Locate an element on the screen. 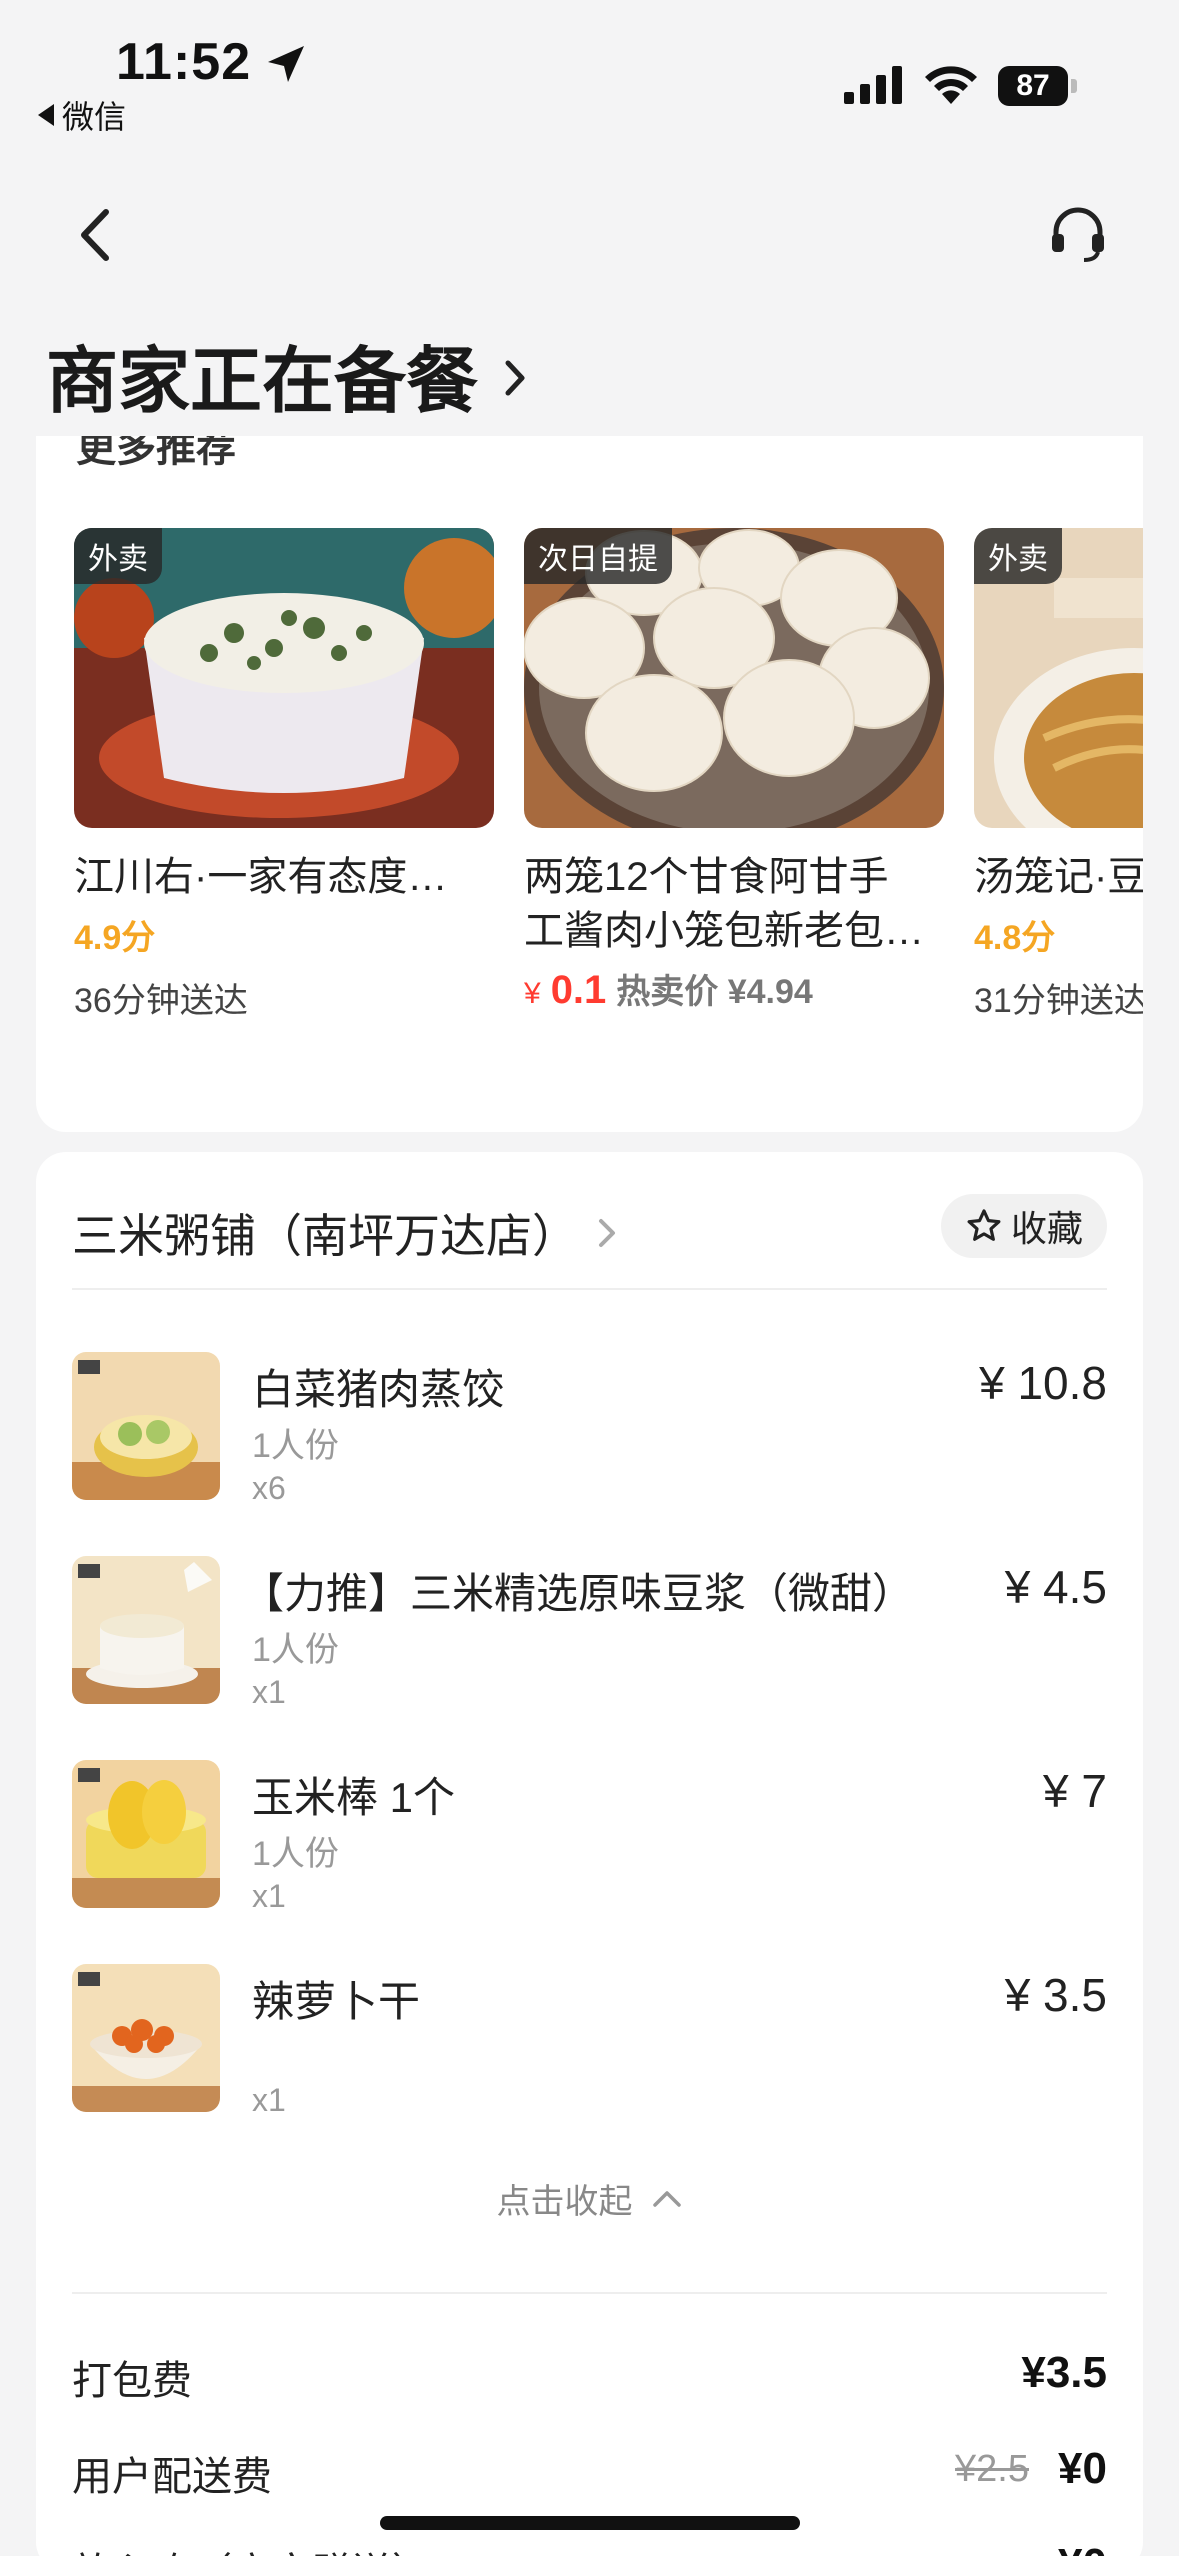 The width and height of the screenshot is (1179, 2556). item-qty: x6 is located at coordinates (269, 1488).